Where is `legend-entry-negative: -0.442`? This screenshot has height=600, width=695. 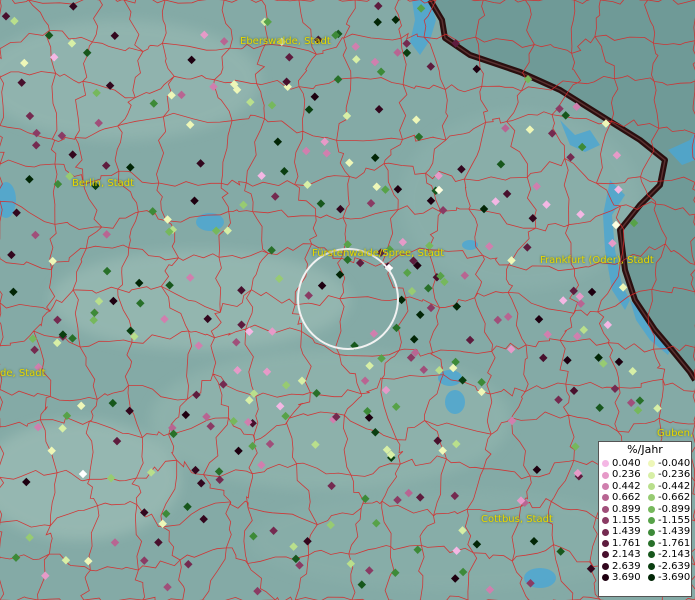
legend-entry-negative: -0.442 is located at coordinates (668, 486).